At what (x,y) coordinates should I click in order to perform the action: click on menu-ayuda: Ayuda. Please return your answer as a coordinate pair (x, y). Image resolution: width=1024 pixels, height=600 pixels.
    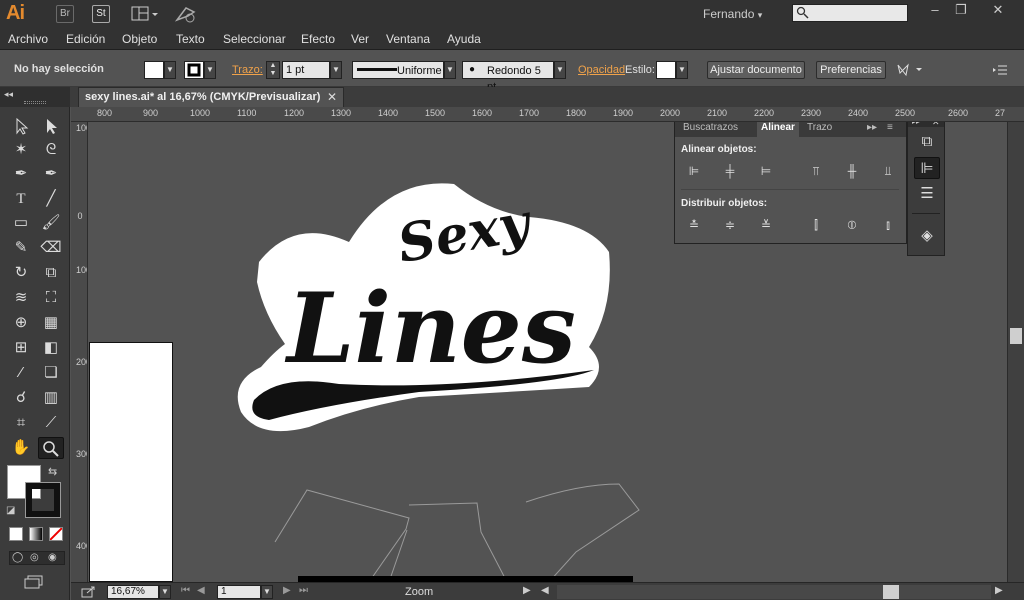
    Looking at the image, I should click on (464, 39).